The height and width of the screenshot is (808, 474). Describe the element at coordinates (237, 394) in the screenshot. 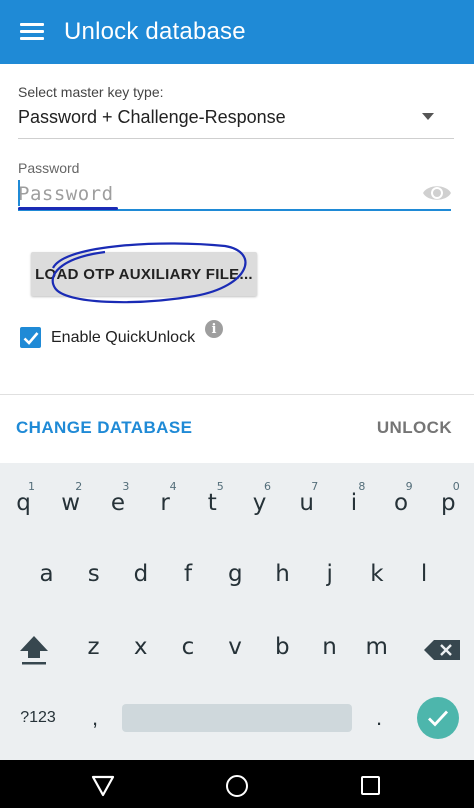

I see `divider` at that location.